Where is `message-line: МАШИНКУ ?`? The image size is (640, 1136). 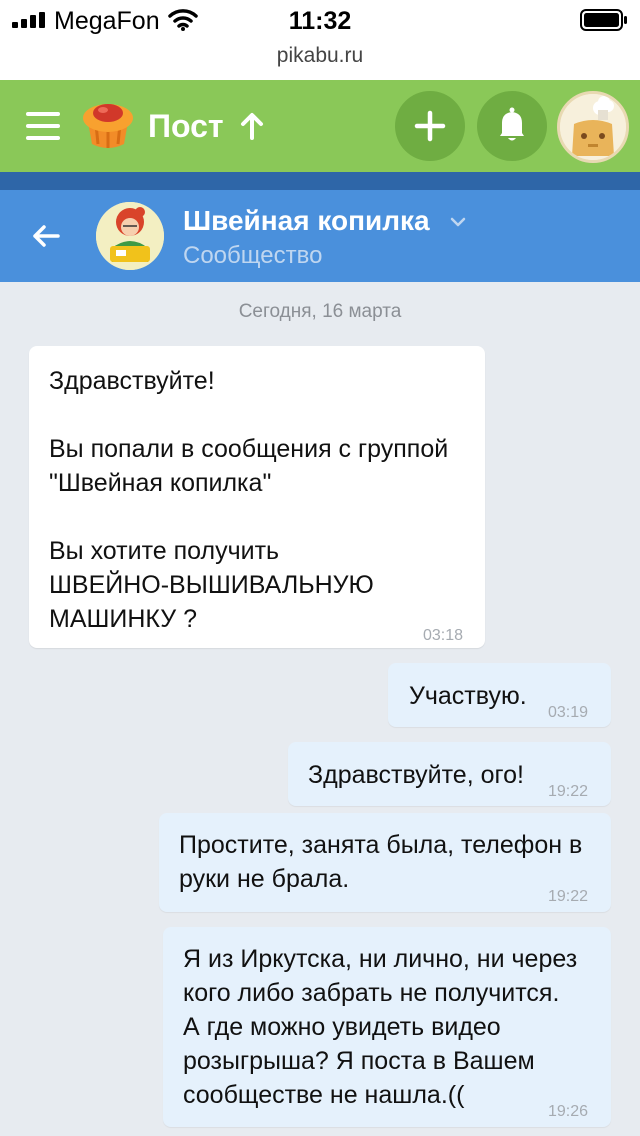 message-line: МАШИНКУ ? is located at coordinates (123, 619).